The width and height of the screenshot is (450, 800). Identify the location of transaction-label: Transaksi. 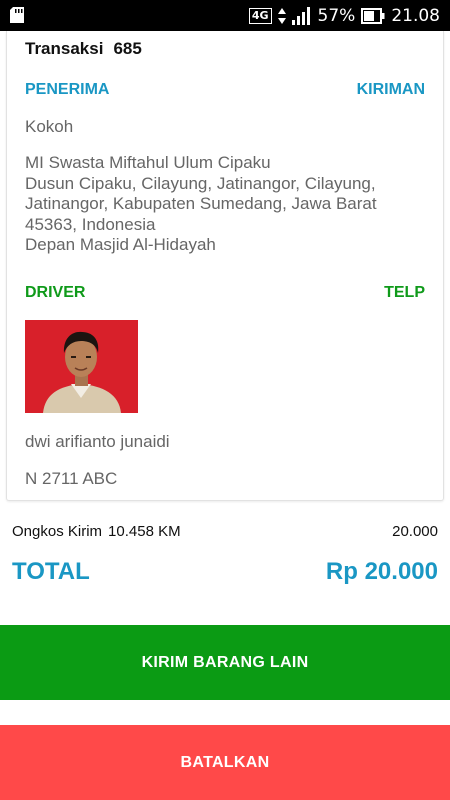
(64, 48).